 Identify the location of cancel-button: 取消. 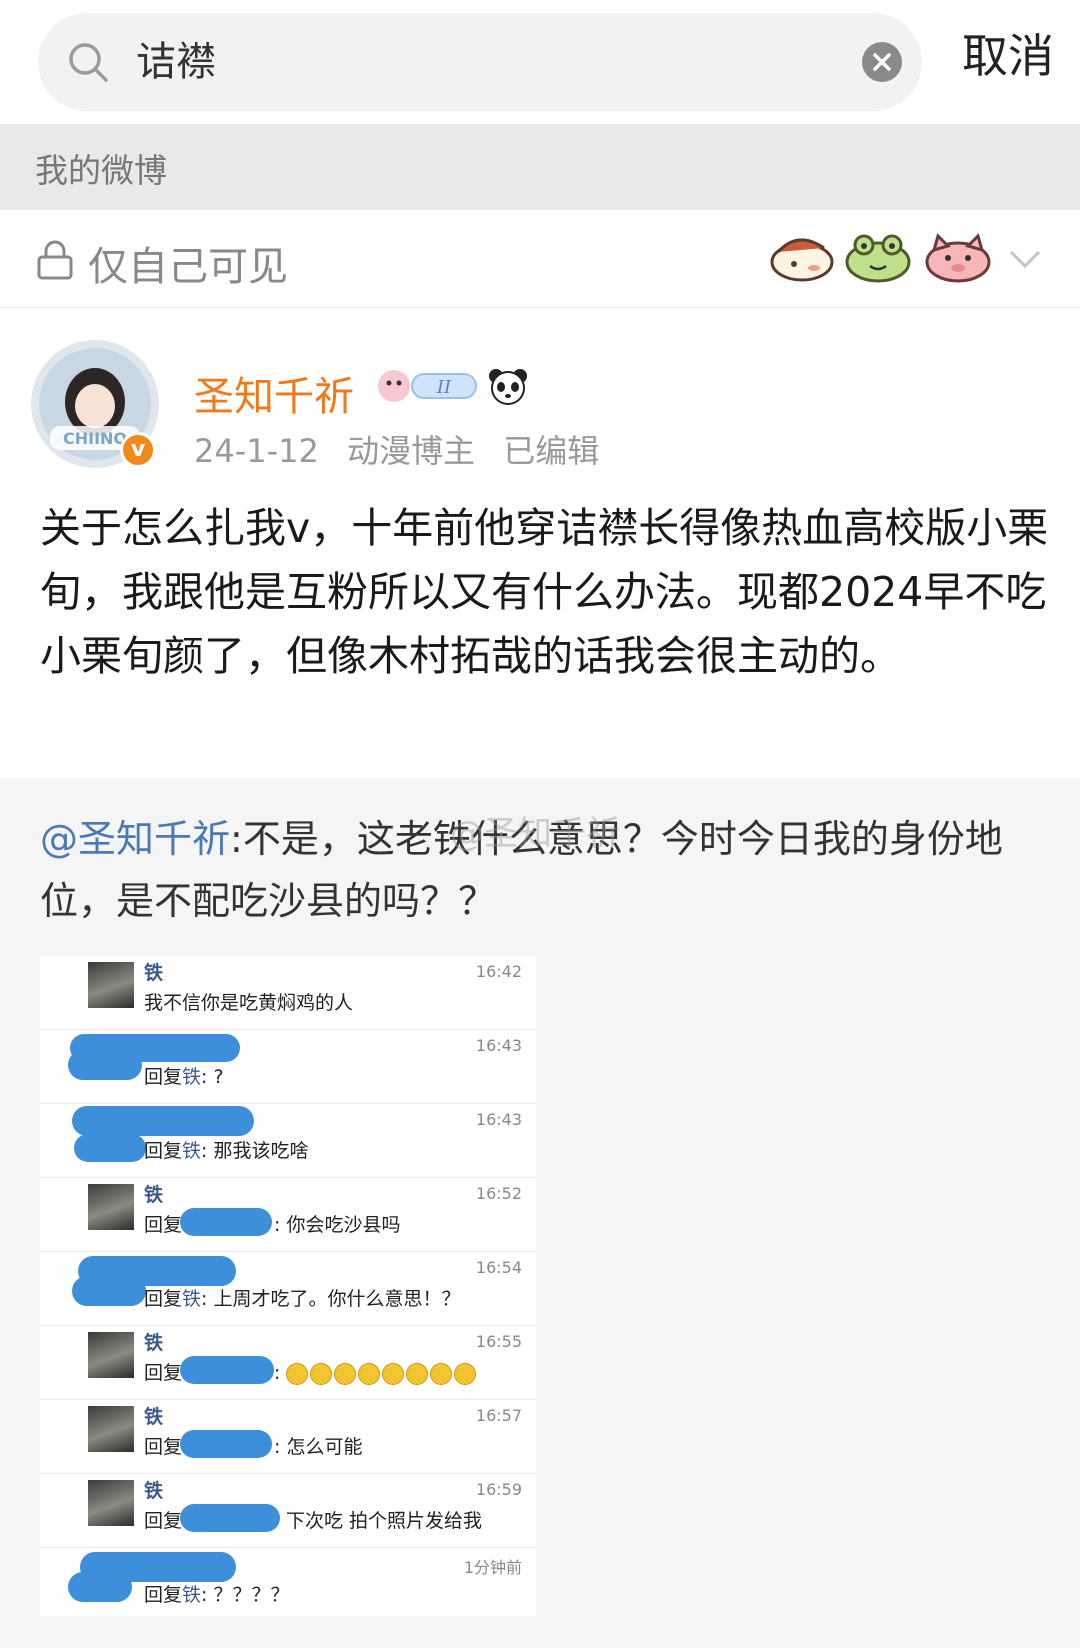
(1008, 56).